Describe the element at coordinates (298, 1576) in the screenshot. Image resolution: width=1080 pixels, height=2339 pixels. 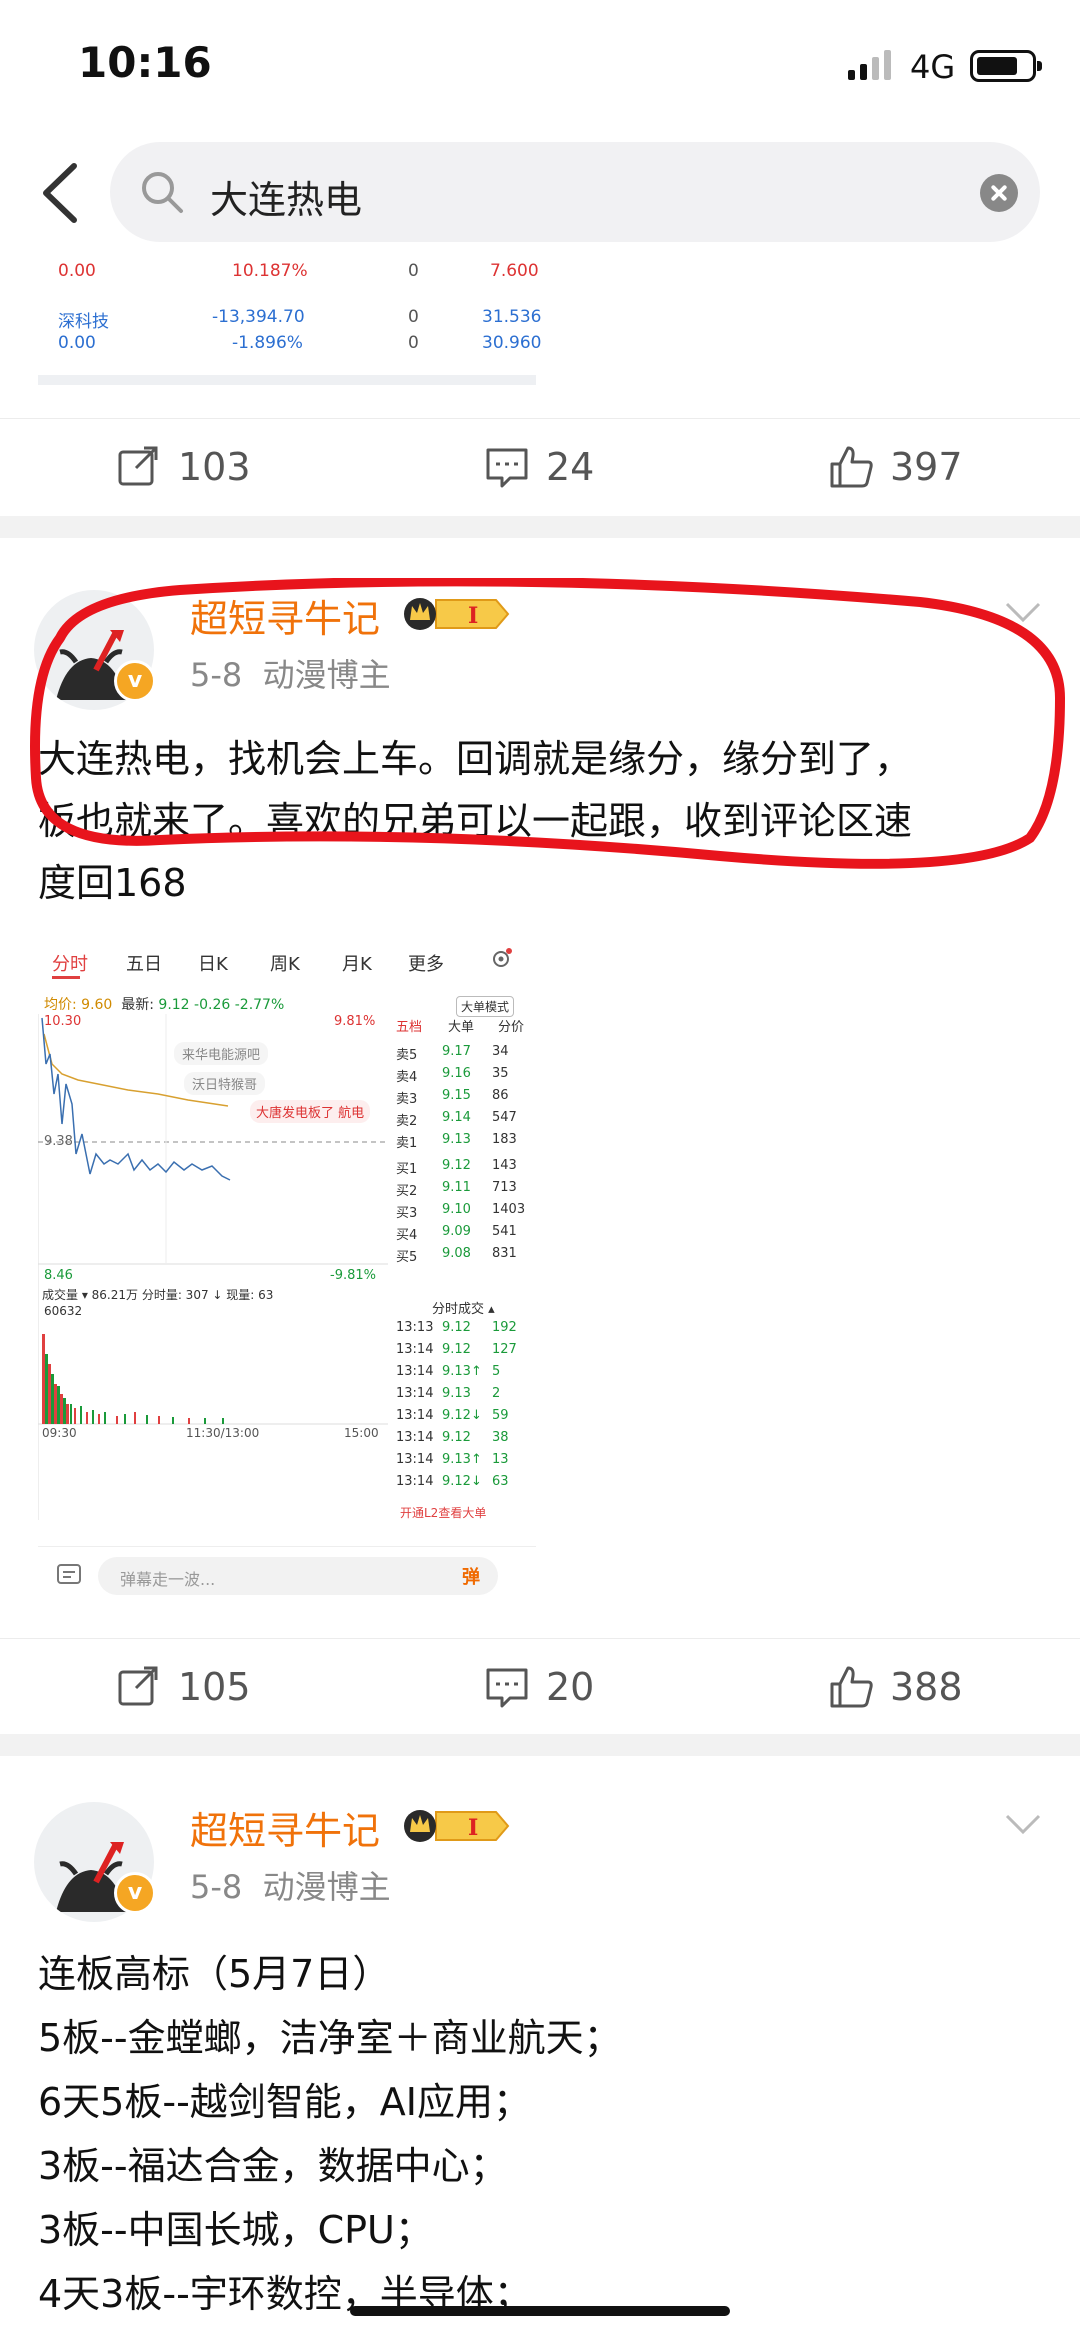
I see `danmaku-input: 弹幕走一波... 弹` at that location.